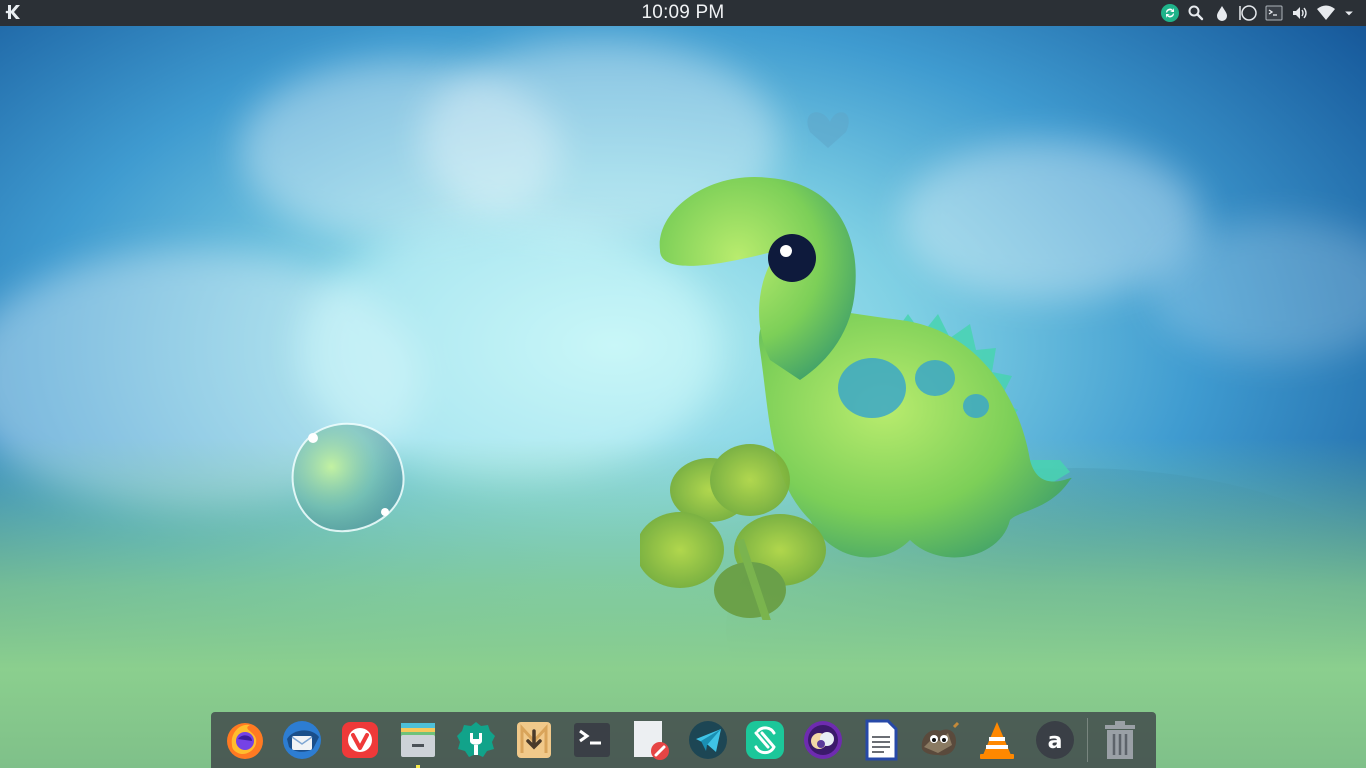 This screenshot has width=1366, height=768. Describe the element at coordinates (1326, 13) in the screenshot. I see `wifi-icon` at that location.